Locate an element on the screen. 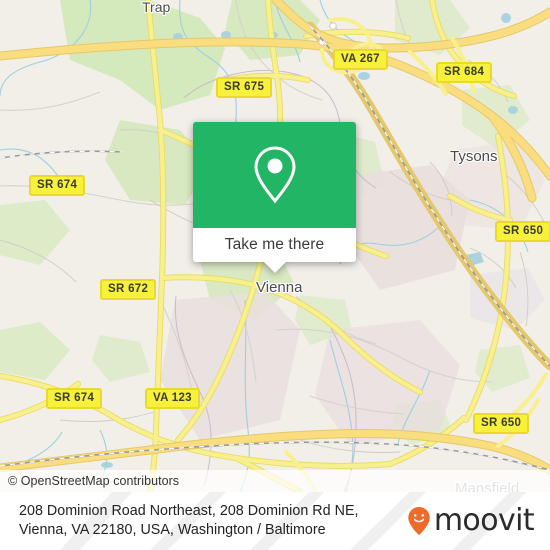 The image size is (550, 550). road-shield: SR 684 is located at coordinates (464, 72).